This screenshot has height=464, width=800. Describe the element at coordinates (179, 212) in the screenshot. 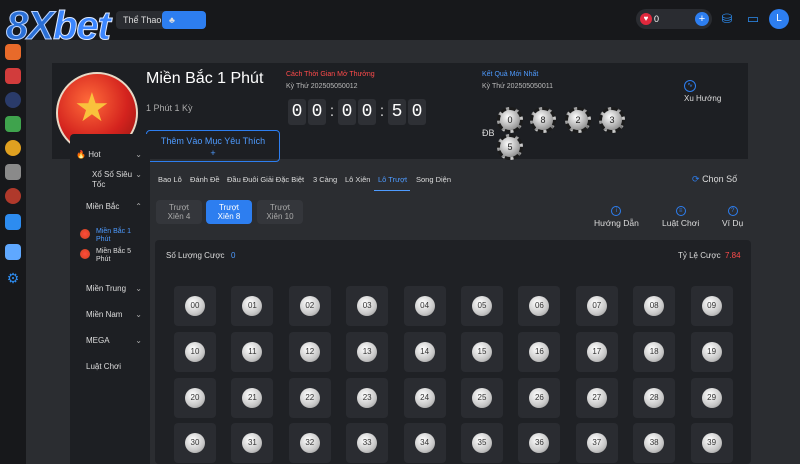

I see `subtab-truot-xien-4: Trượt Xiên 4` at that location.